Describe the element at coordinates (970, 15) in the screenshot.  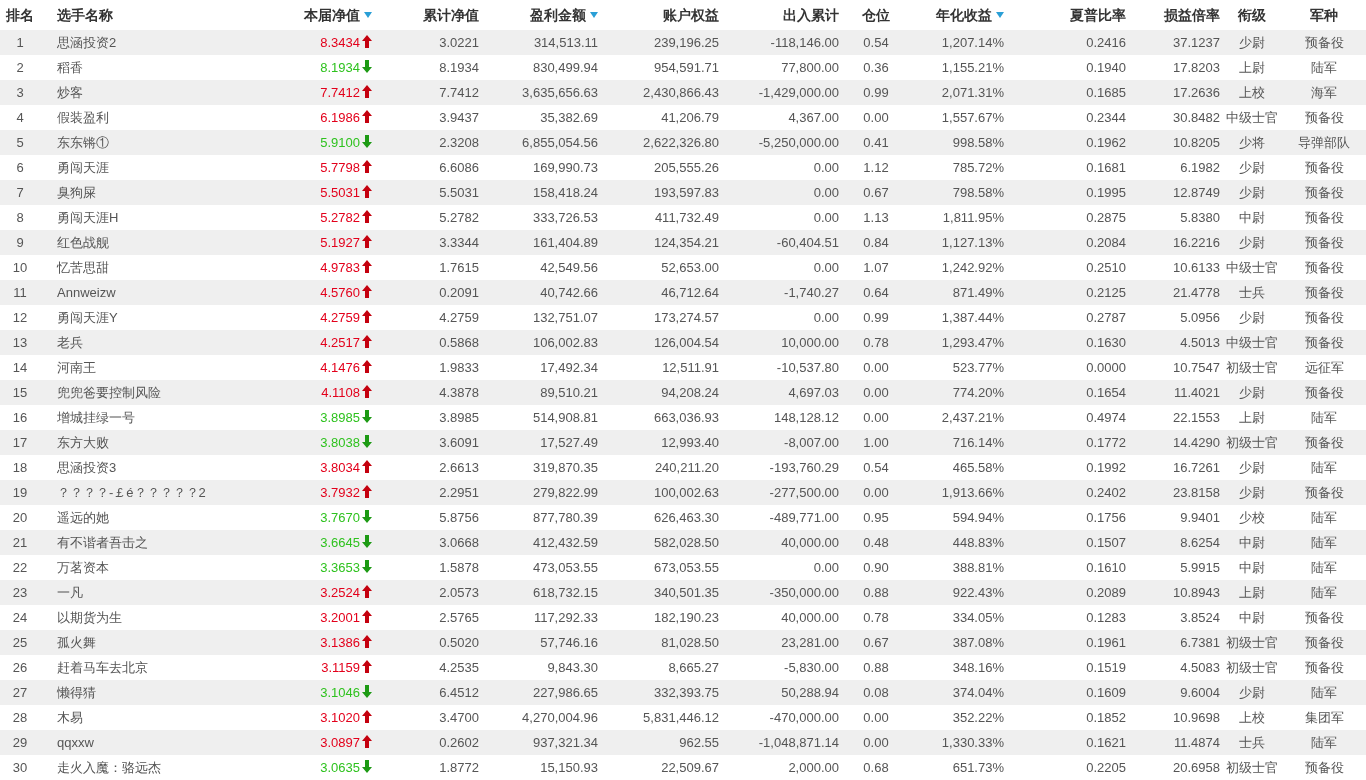
I see `column-header: 年化收益` at that location.